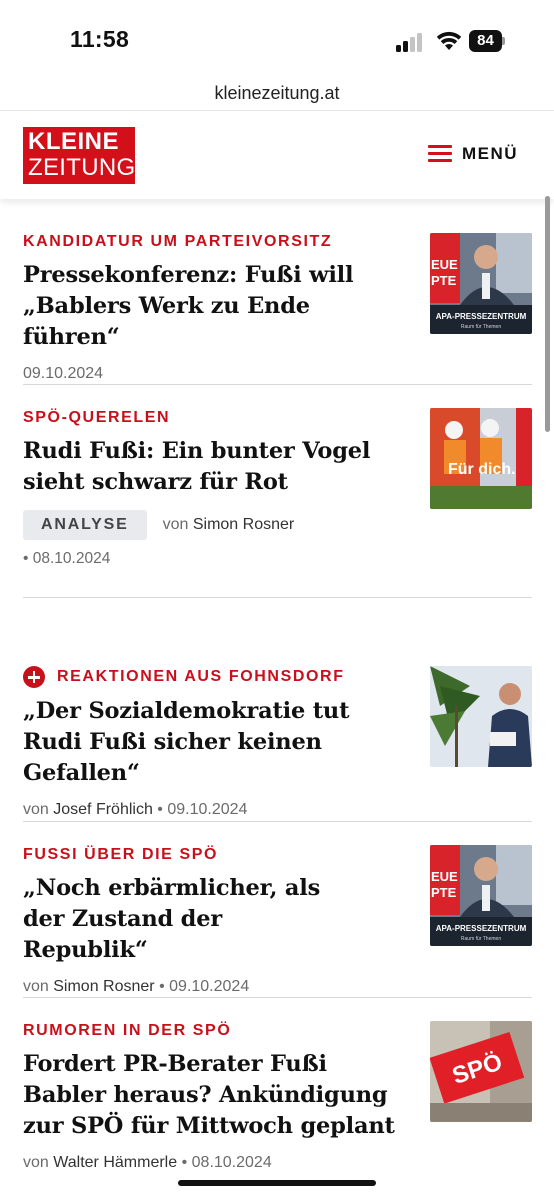  I want to click on url-bar: kleinezeitung.at, so click(277, 93).